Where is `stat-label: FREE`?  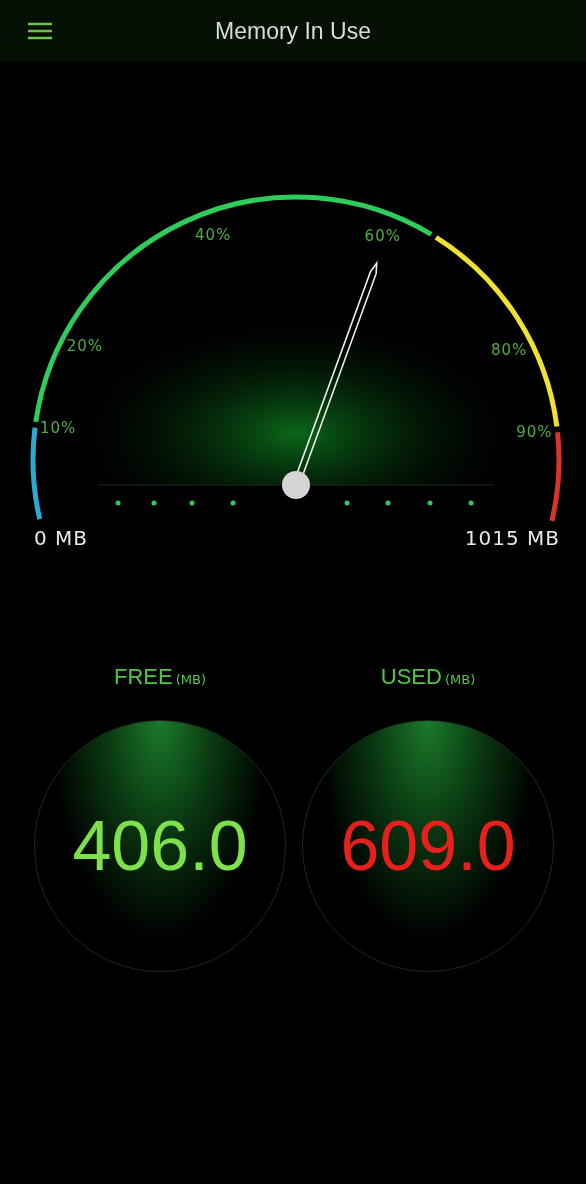
stat-label: FREE is located at coordinates (143, 677).